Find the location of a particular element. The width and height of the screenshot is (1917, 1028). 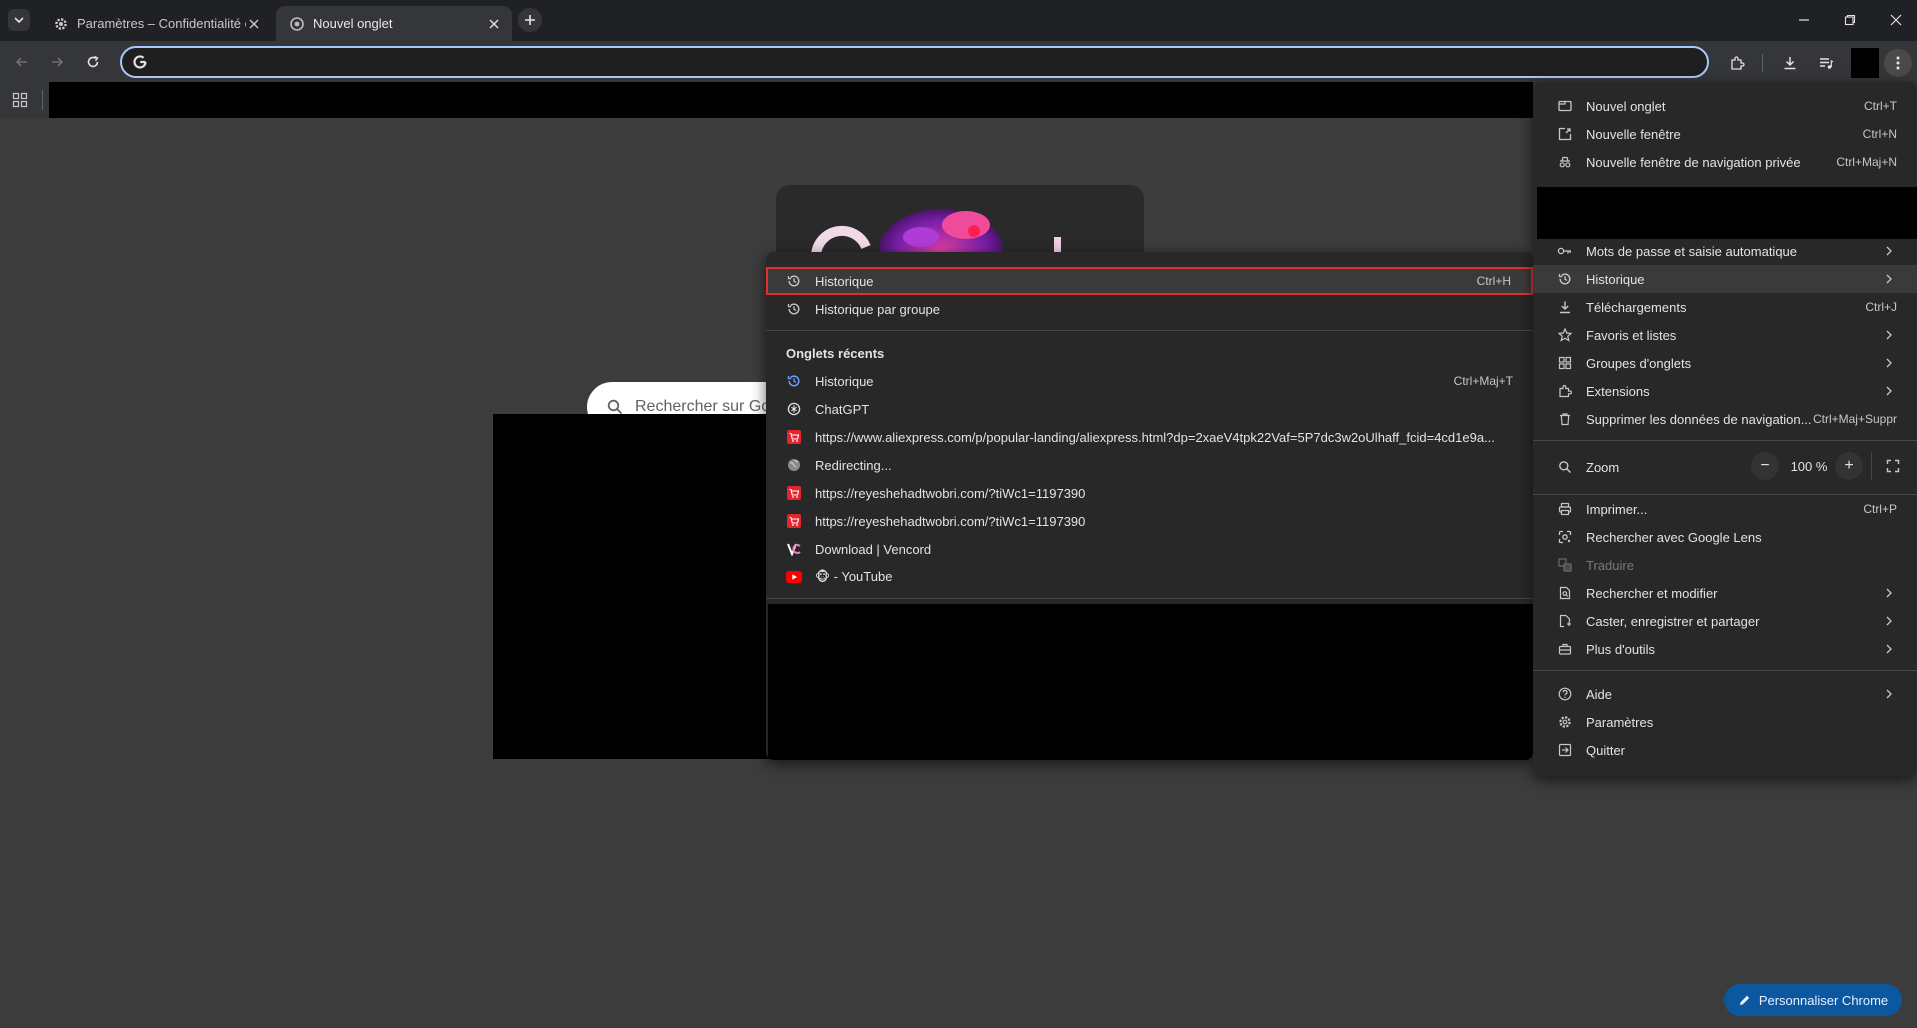

reload-button is located at coordinates (93, 62).